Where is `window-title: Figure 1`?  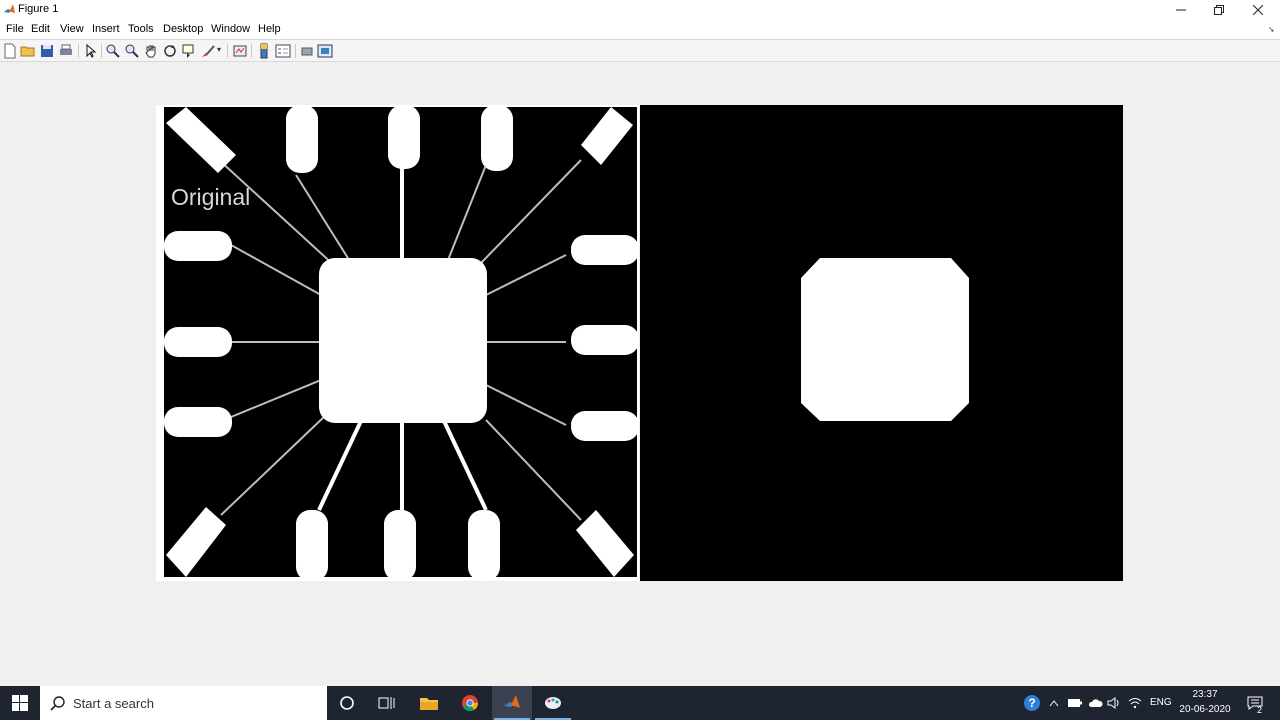
window-title: Figure 1 is located at coordinates (38, 9).